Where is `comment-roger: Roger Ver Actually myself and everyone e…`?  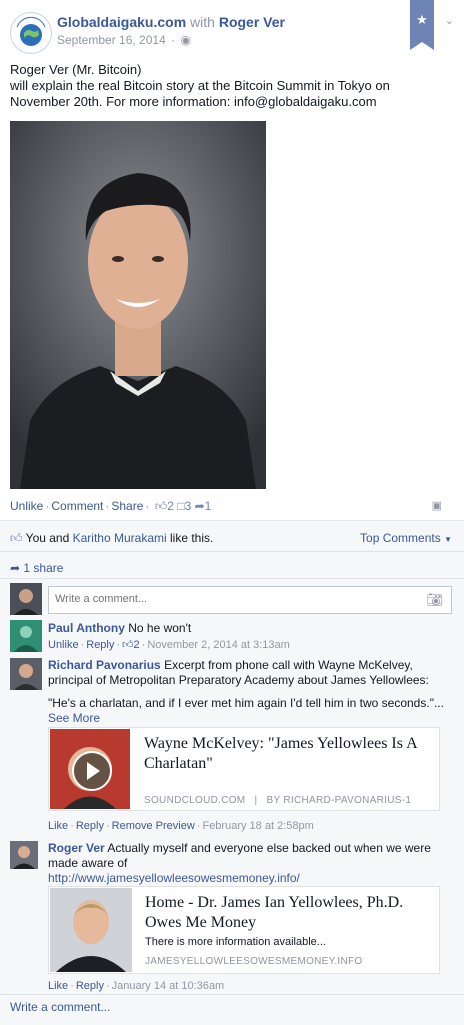
comment-roger: Roger Ver Actually myself and everyone e… is located at coordinates (248, 863).